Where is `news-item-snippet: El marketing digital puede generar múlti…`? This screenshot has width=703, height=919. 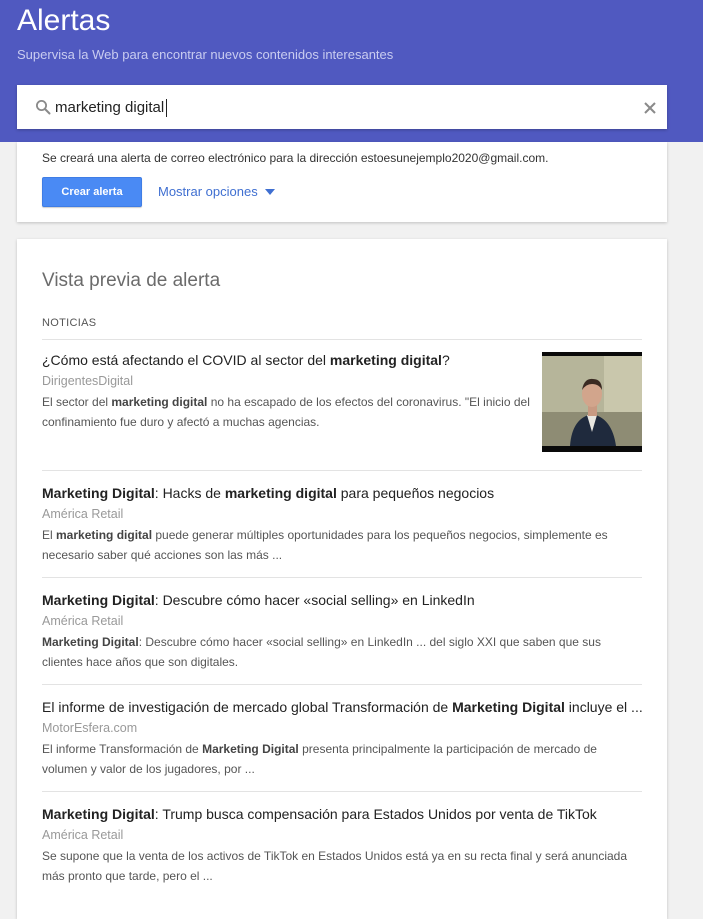 news-item-snippet: El marketing digital puede generar múlti… is located at coordinates (342, 545).